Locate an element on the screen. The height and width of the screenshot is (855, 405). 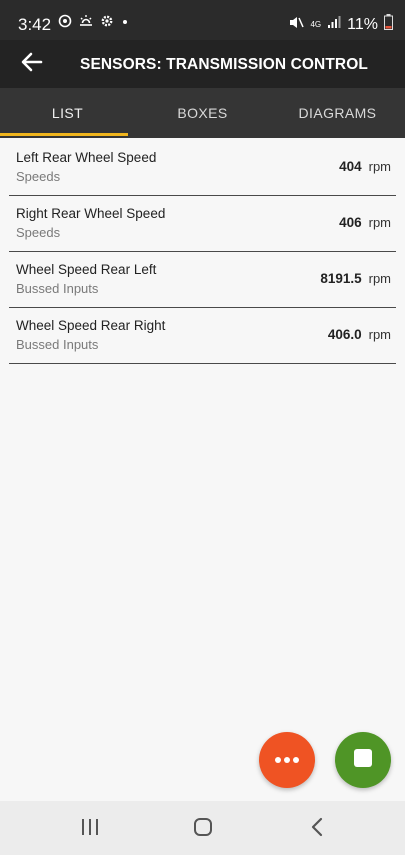
active-tab-indicator is located at coordinates (64, 134).